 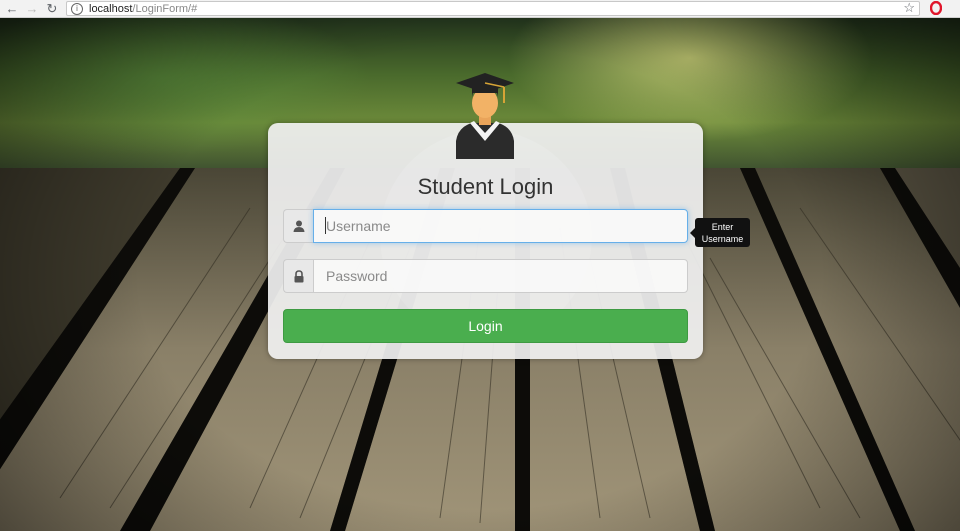 What do you see at coordinates (52, 9) in the screenshot?
I see `reload-icon: ↻` at bounding box center [52, 9].